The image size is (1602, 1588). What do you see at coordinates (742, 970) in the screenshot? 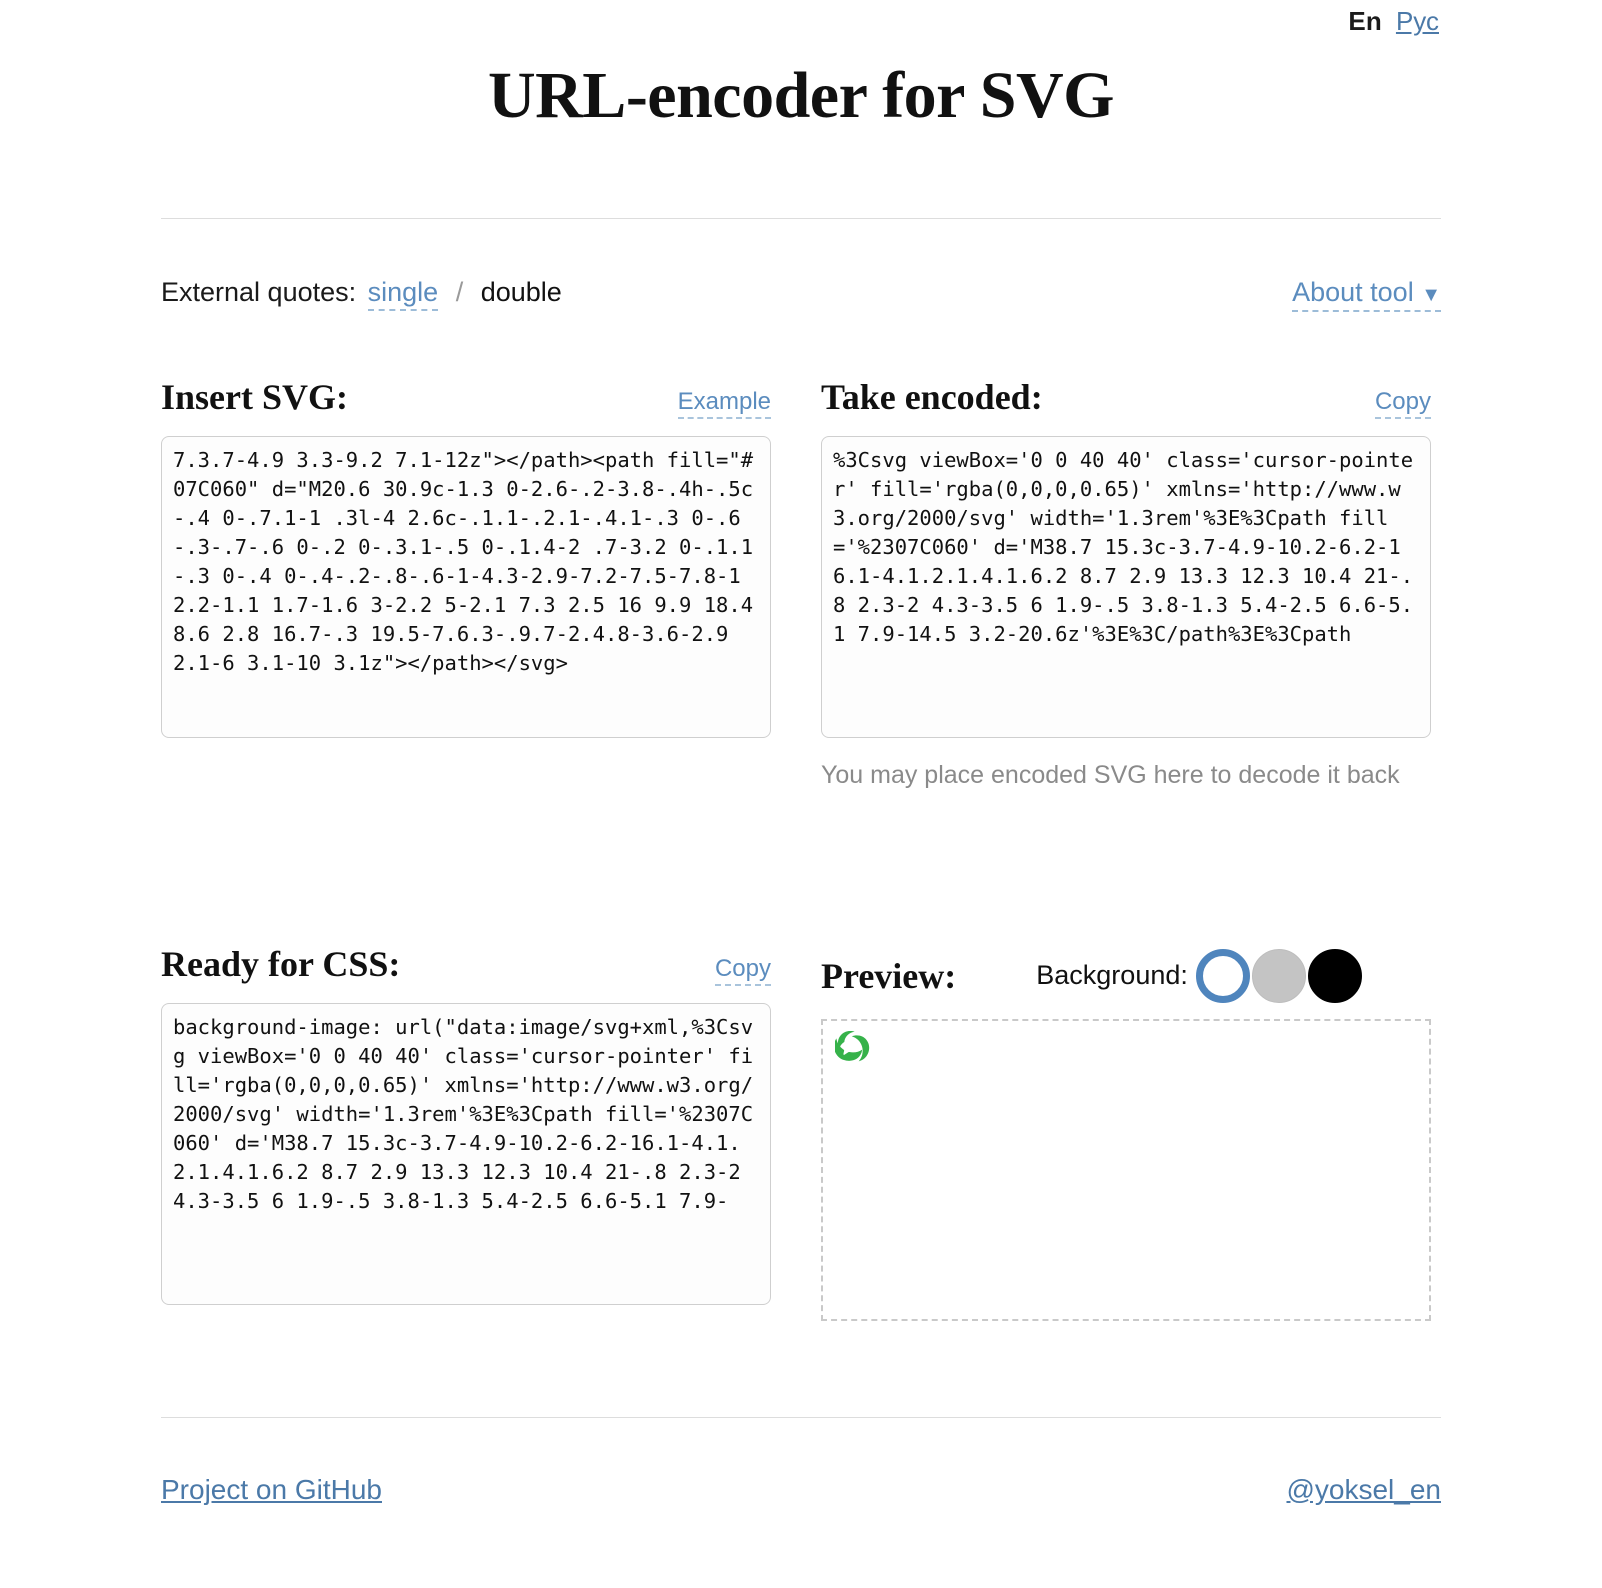
I see `copy-css-link: Copy` at bounding box center [742, 970].